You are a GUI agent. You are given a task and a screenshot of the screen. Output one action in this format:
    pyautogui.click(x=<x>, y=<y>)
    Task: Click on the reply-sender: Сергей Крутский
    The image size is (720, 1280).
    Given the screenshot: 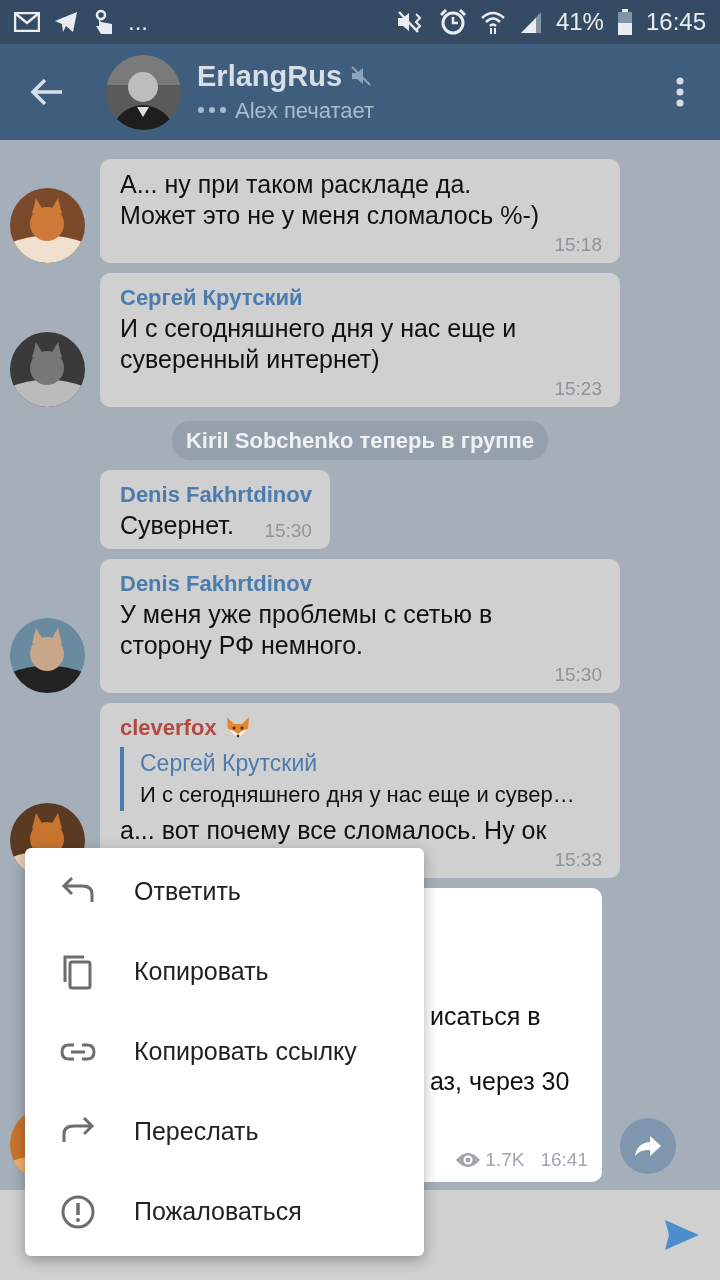 What is the action you would take?
    pyautogui.click(x=229, y=763)
    